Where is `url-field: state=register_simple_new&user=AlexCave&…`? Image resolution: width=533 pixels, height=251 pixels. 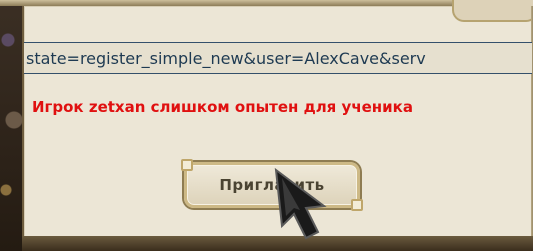 url-field: state=register_simple_new&user=AlexCave&… is located at coordinates (278, 58).